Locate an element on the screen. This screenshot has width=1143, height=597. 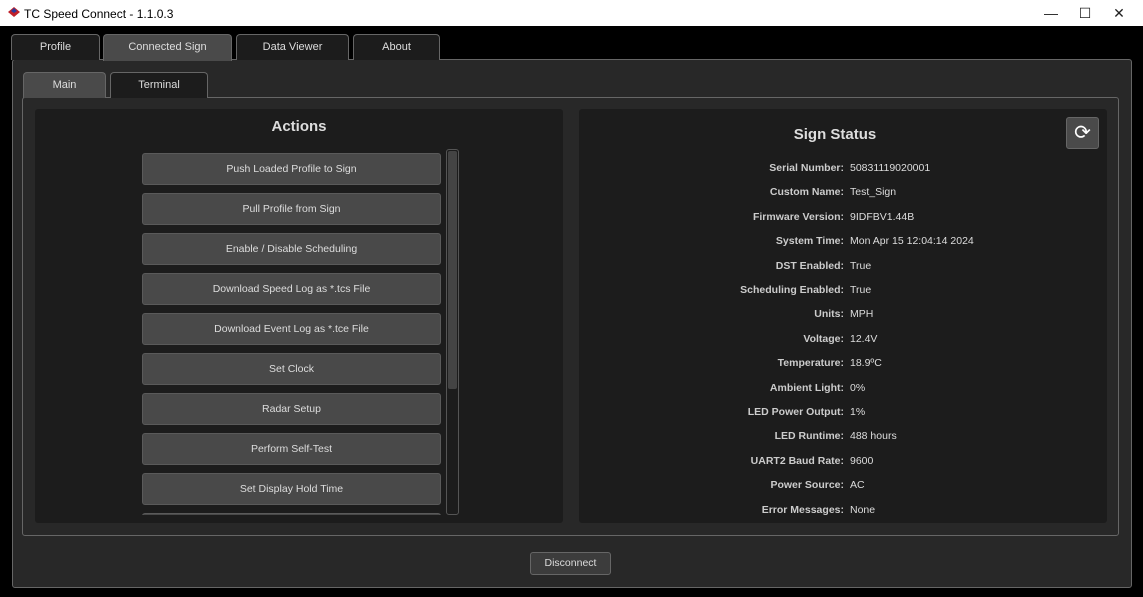
status-row: Units: MPH is located at coordinates (843, 315).